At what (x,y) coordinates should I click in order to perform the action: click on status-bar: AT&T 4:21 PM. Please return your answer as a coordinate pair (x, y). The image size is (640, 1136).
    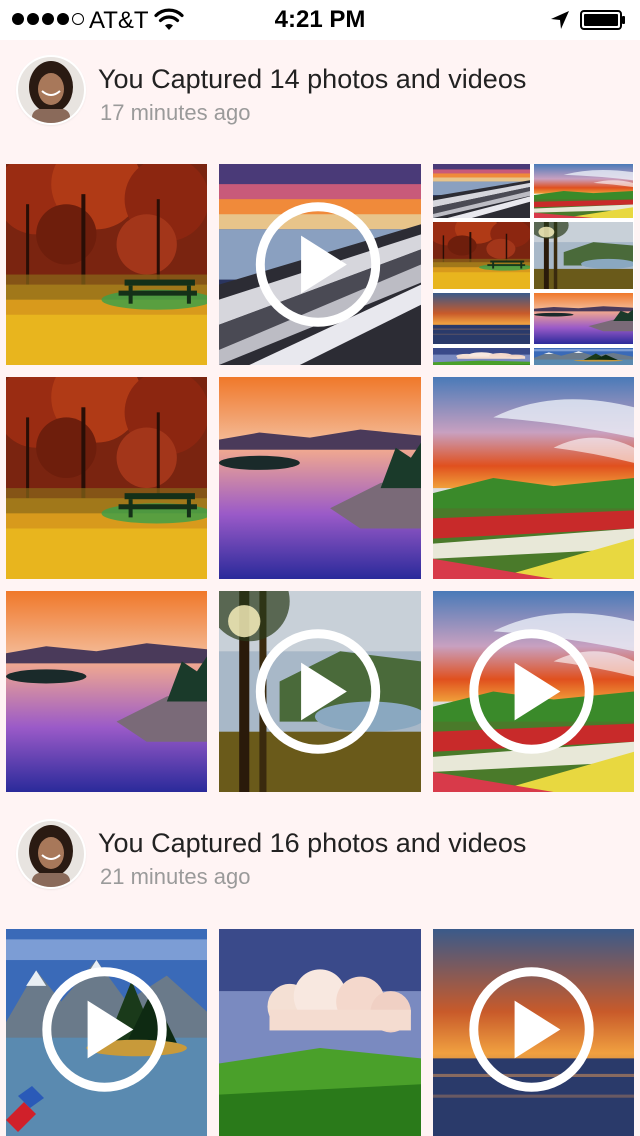
    Looking at the image, I should click on (320, 20).